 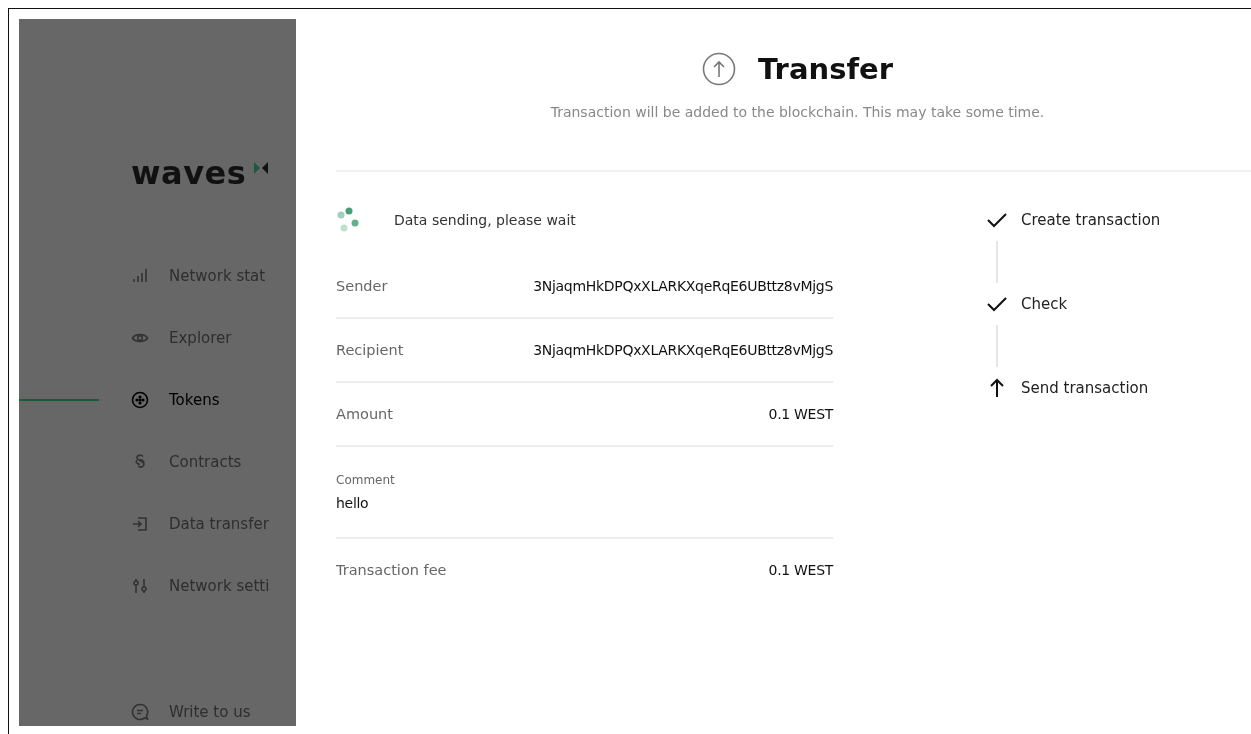 I want to click on field-label: Transaction fee, so click(x=391, y=570).